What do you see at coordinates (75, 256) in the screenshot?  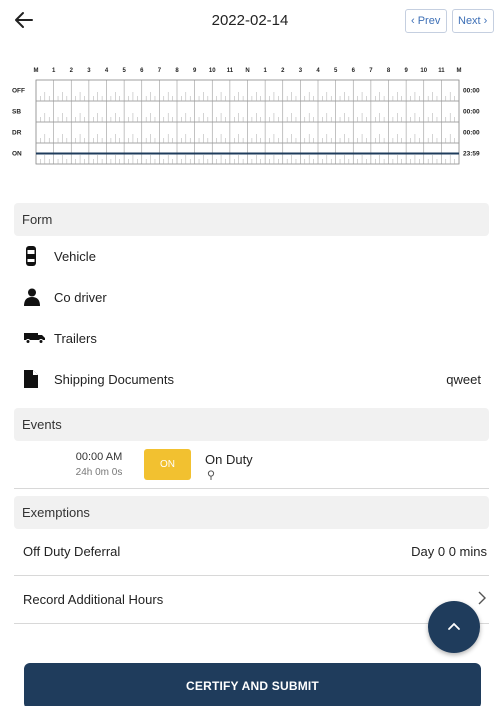 I see `form-item-label: Vehicle` at bounding box center [75, 256].